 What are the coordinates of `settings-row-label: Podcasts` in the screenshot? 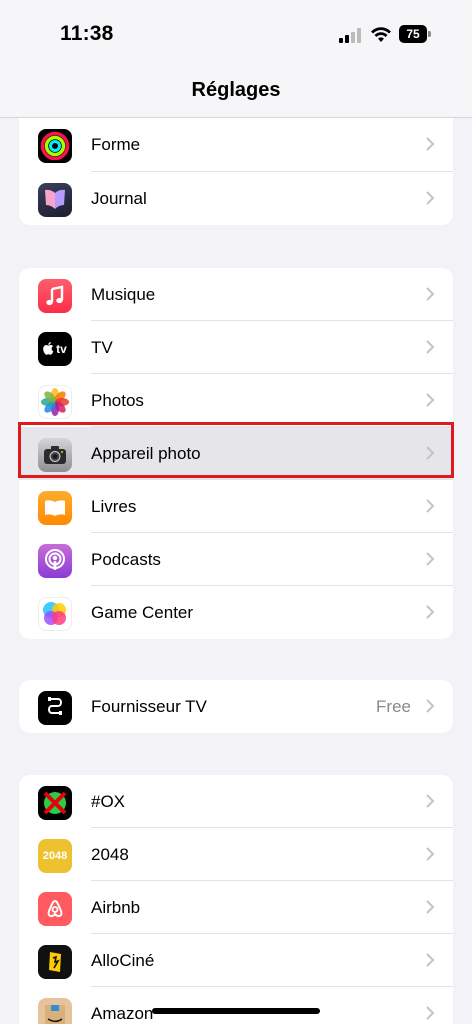 It's located at (126, 559).